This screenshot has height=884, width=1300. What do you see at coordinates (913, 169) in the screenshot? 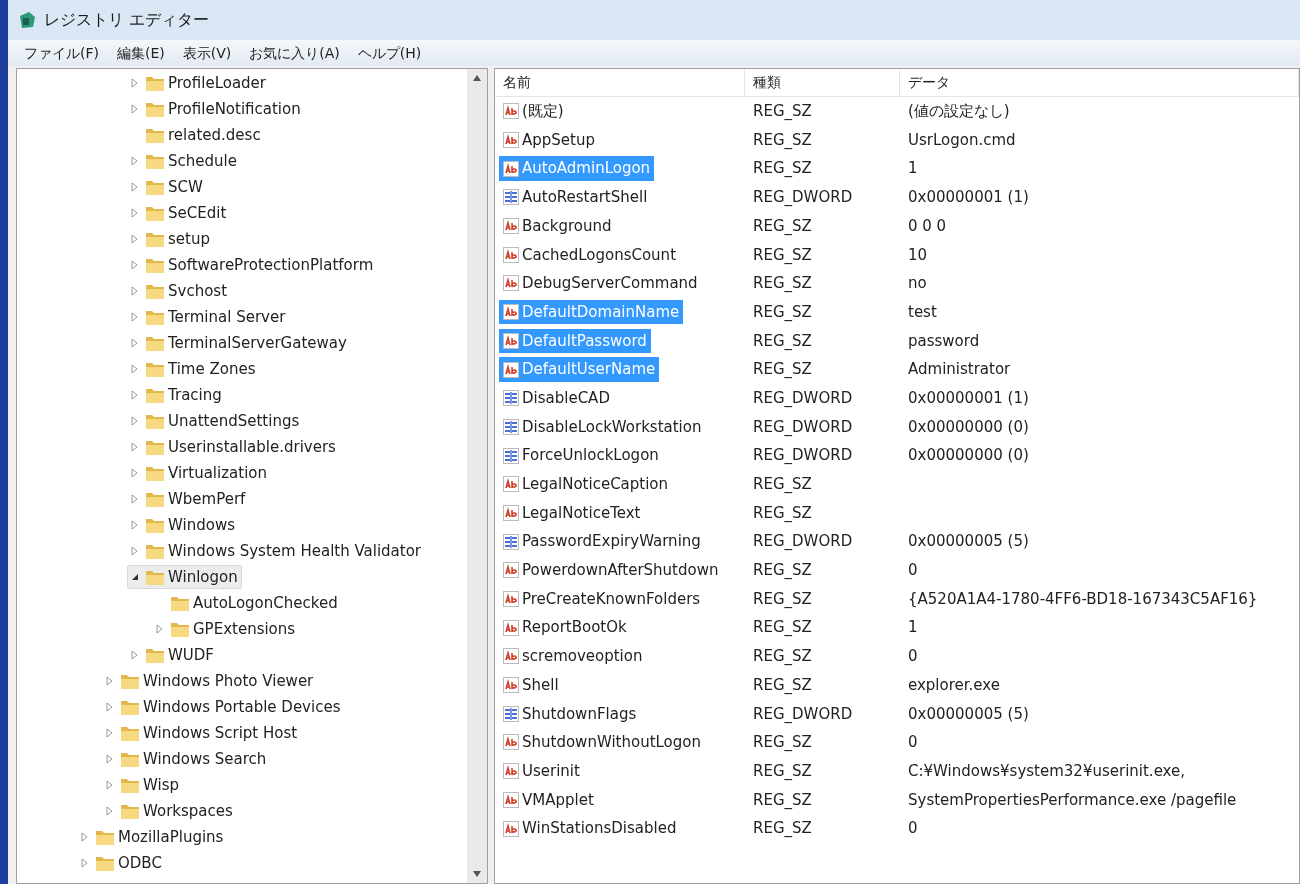
I see `value-data: 1` at bounding box center [913, 169].